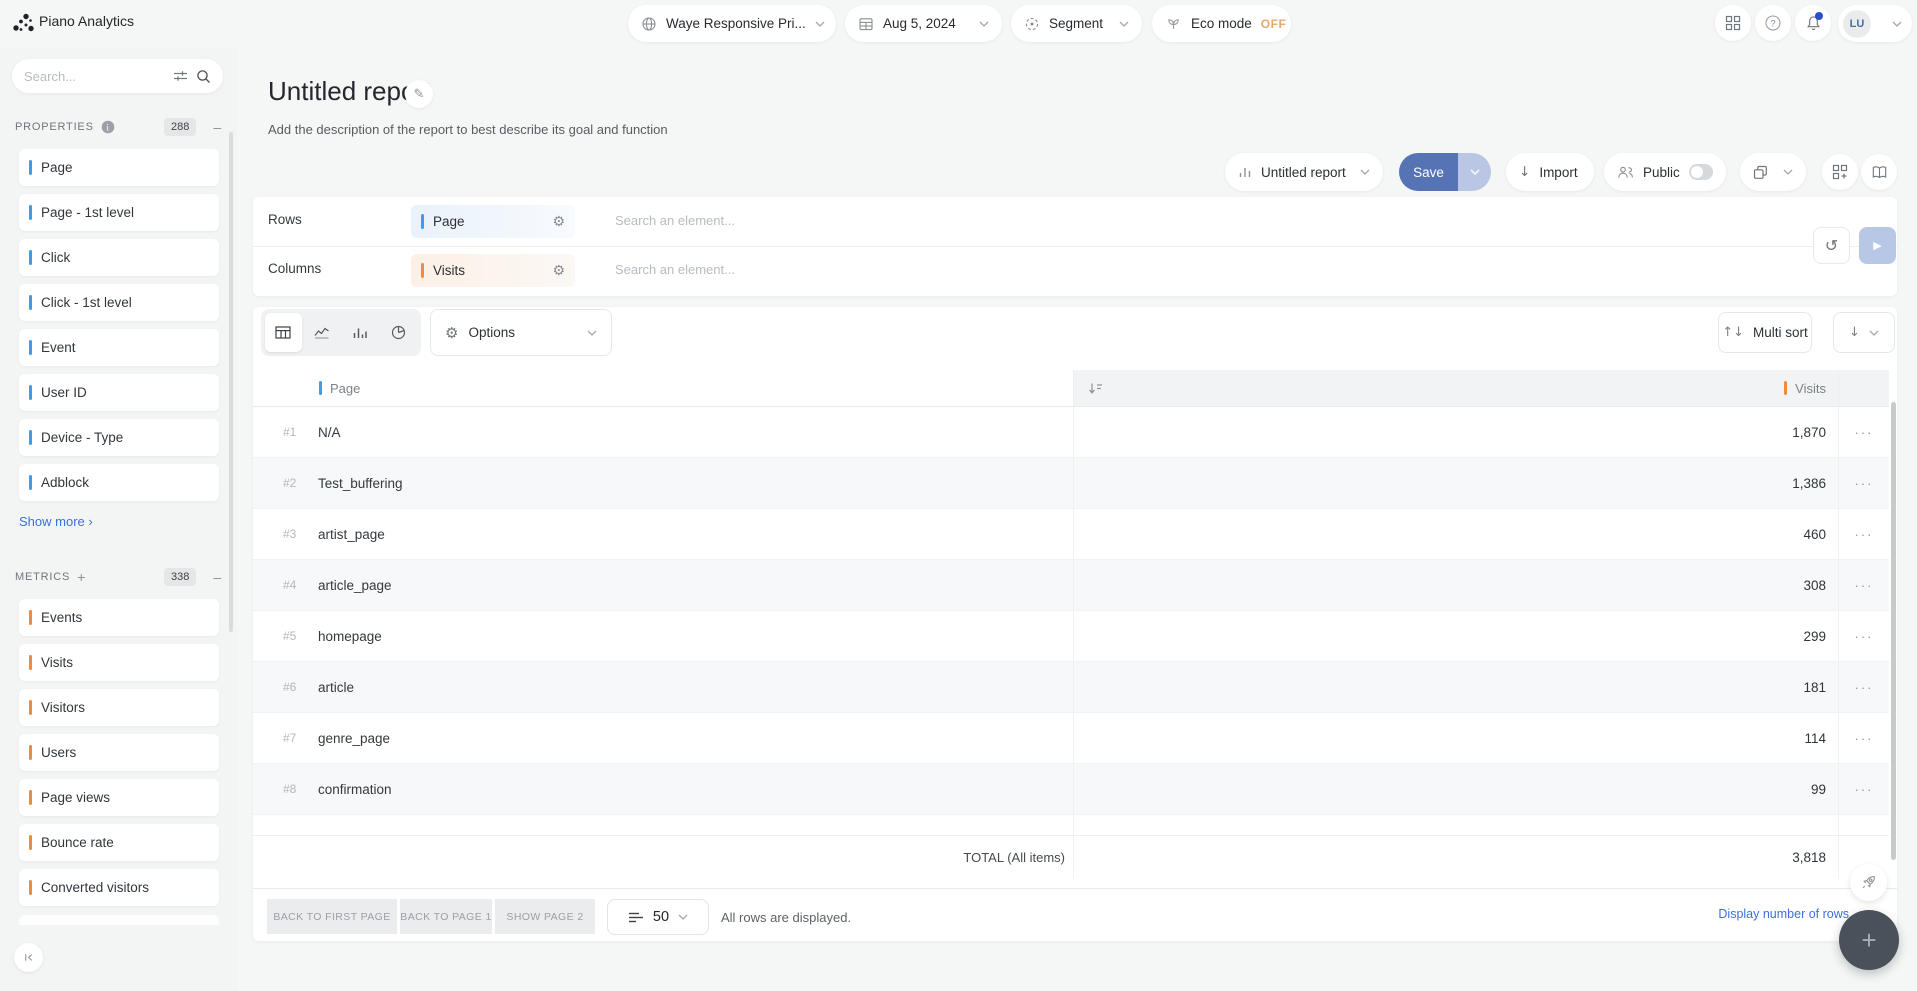 This screenshot has width=1917, height=991. What do you see at coordinates (231, 382) in the screenshot?
I see `sidebar-scrollbar` at bounding box center [231, 382].